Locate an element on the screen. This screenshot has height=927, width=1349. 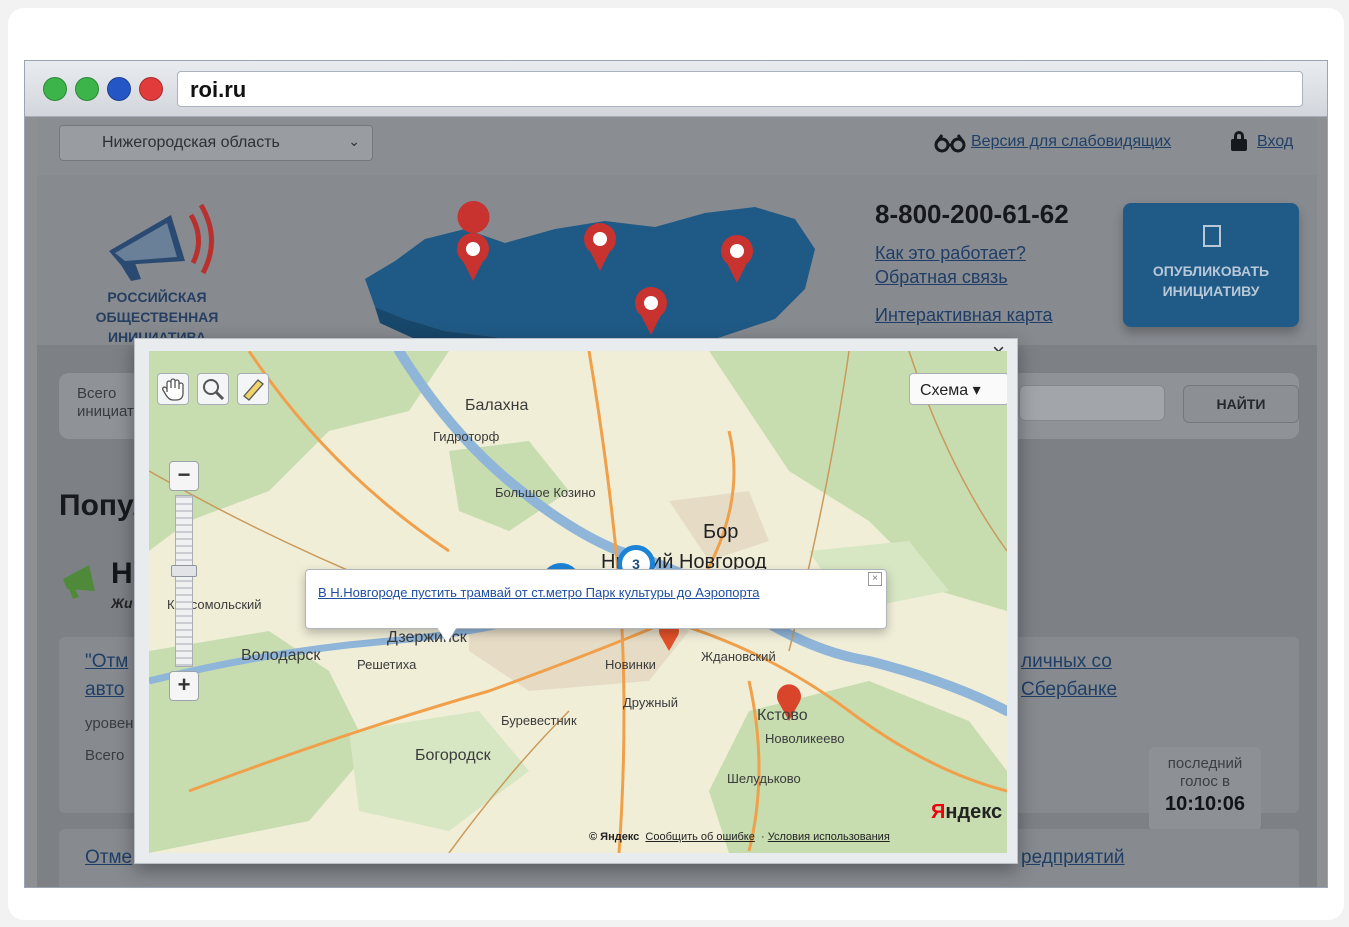
balloon-close-icon: × is located at coordinates (875, 579).